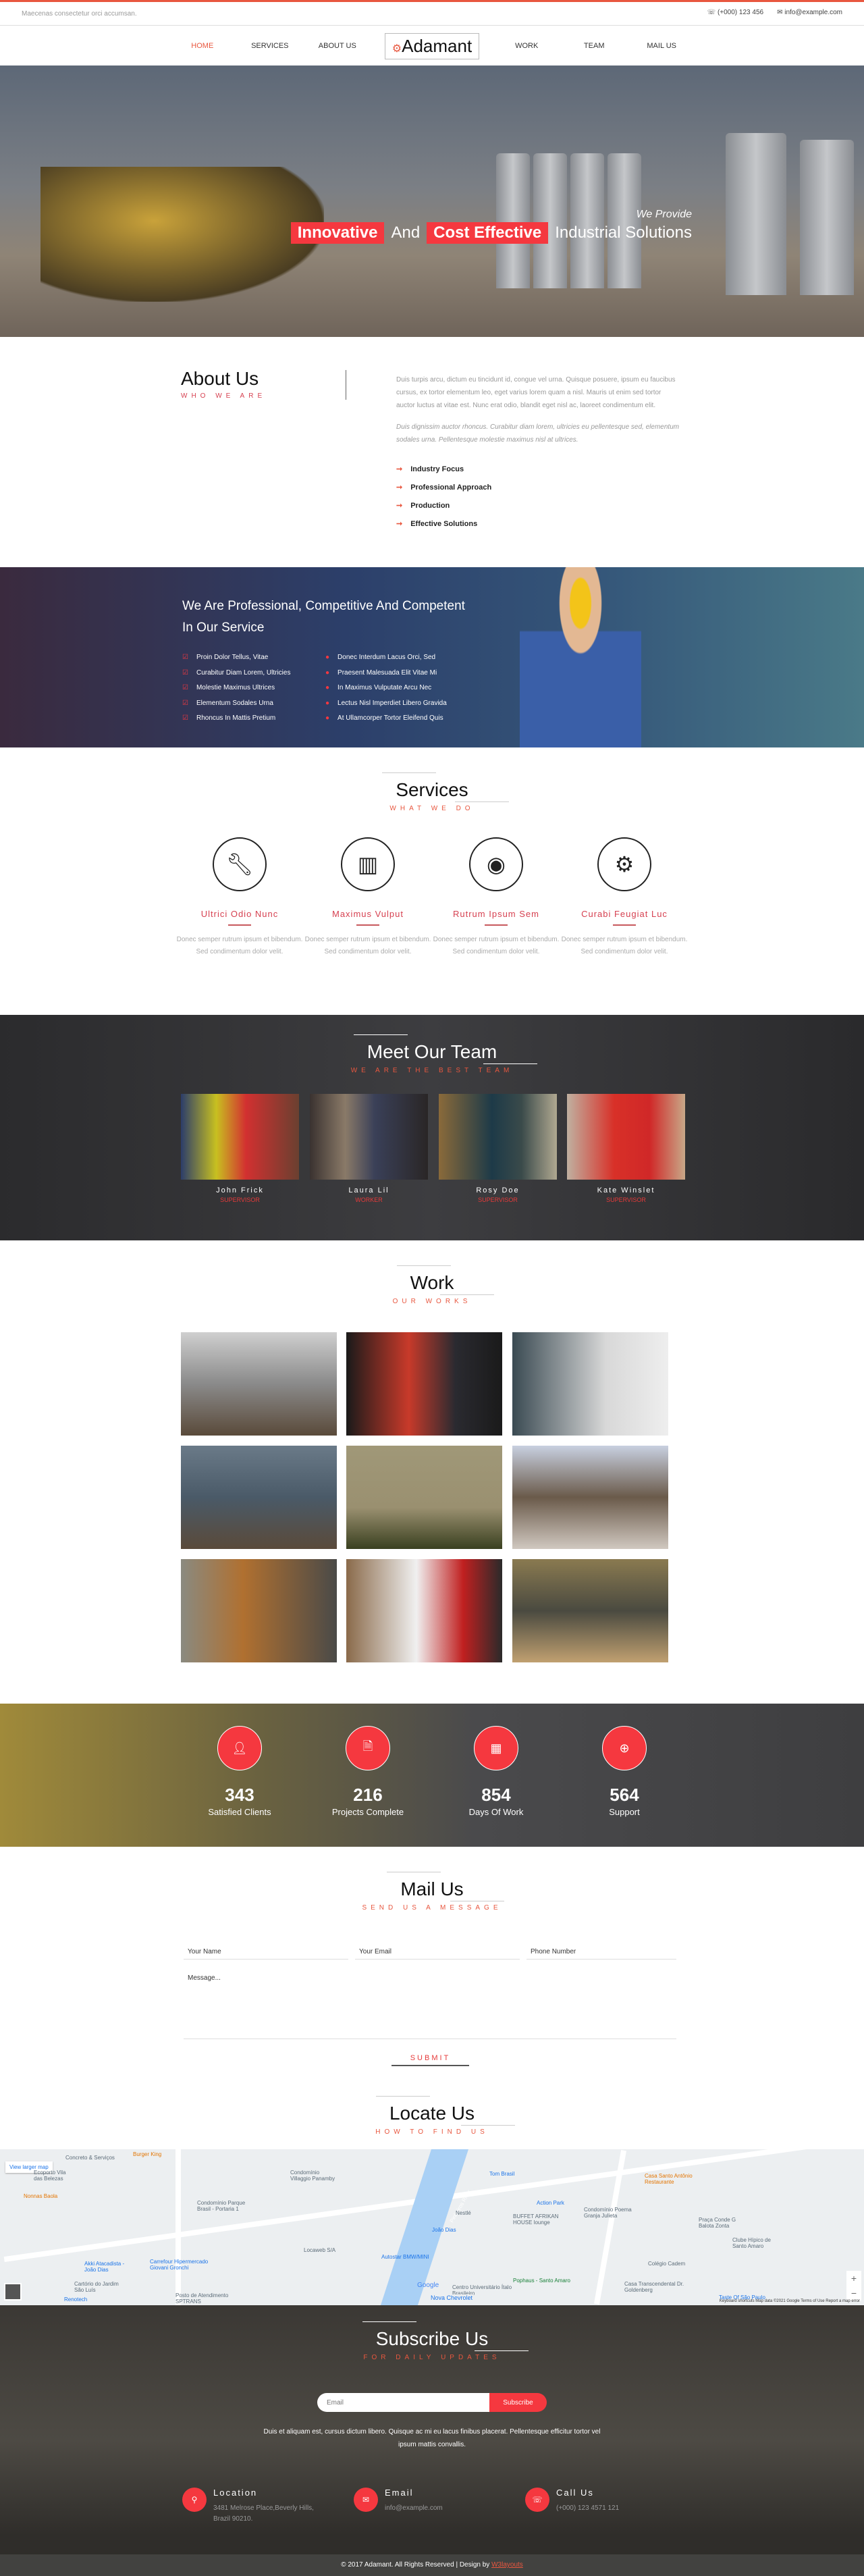  What do you see at coordinates (496, 1771) in the screenshot?
I see `stat: ▦ 854 Days Of Work` at bounding box center [496, 1771].